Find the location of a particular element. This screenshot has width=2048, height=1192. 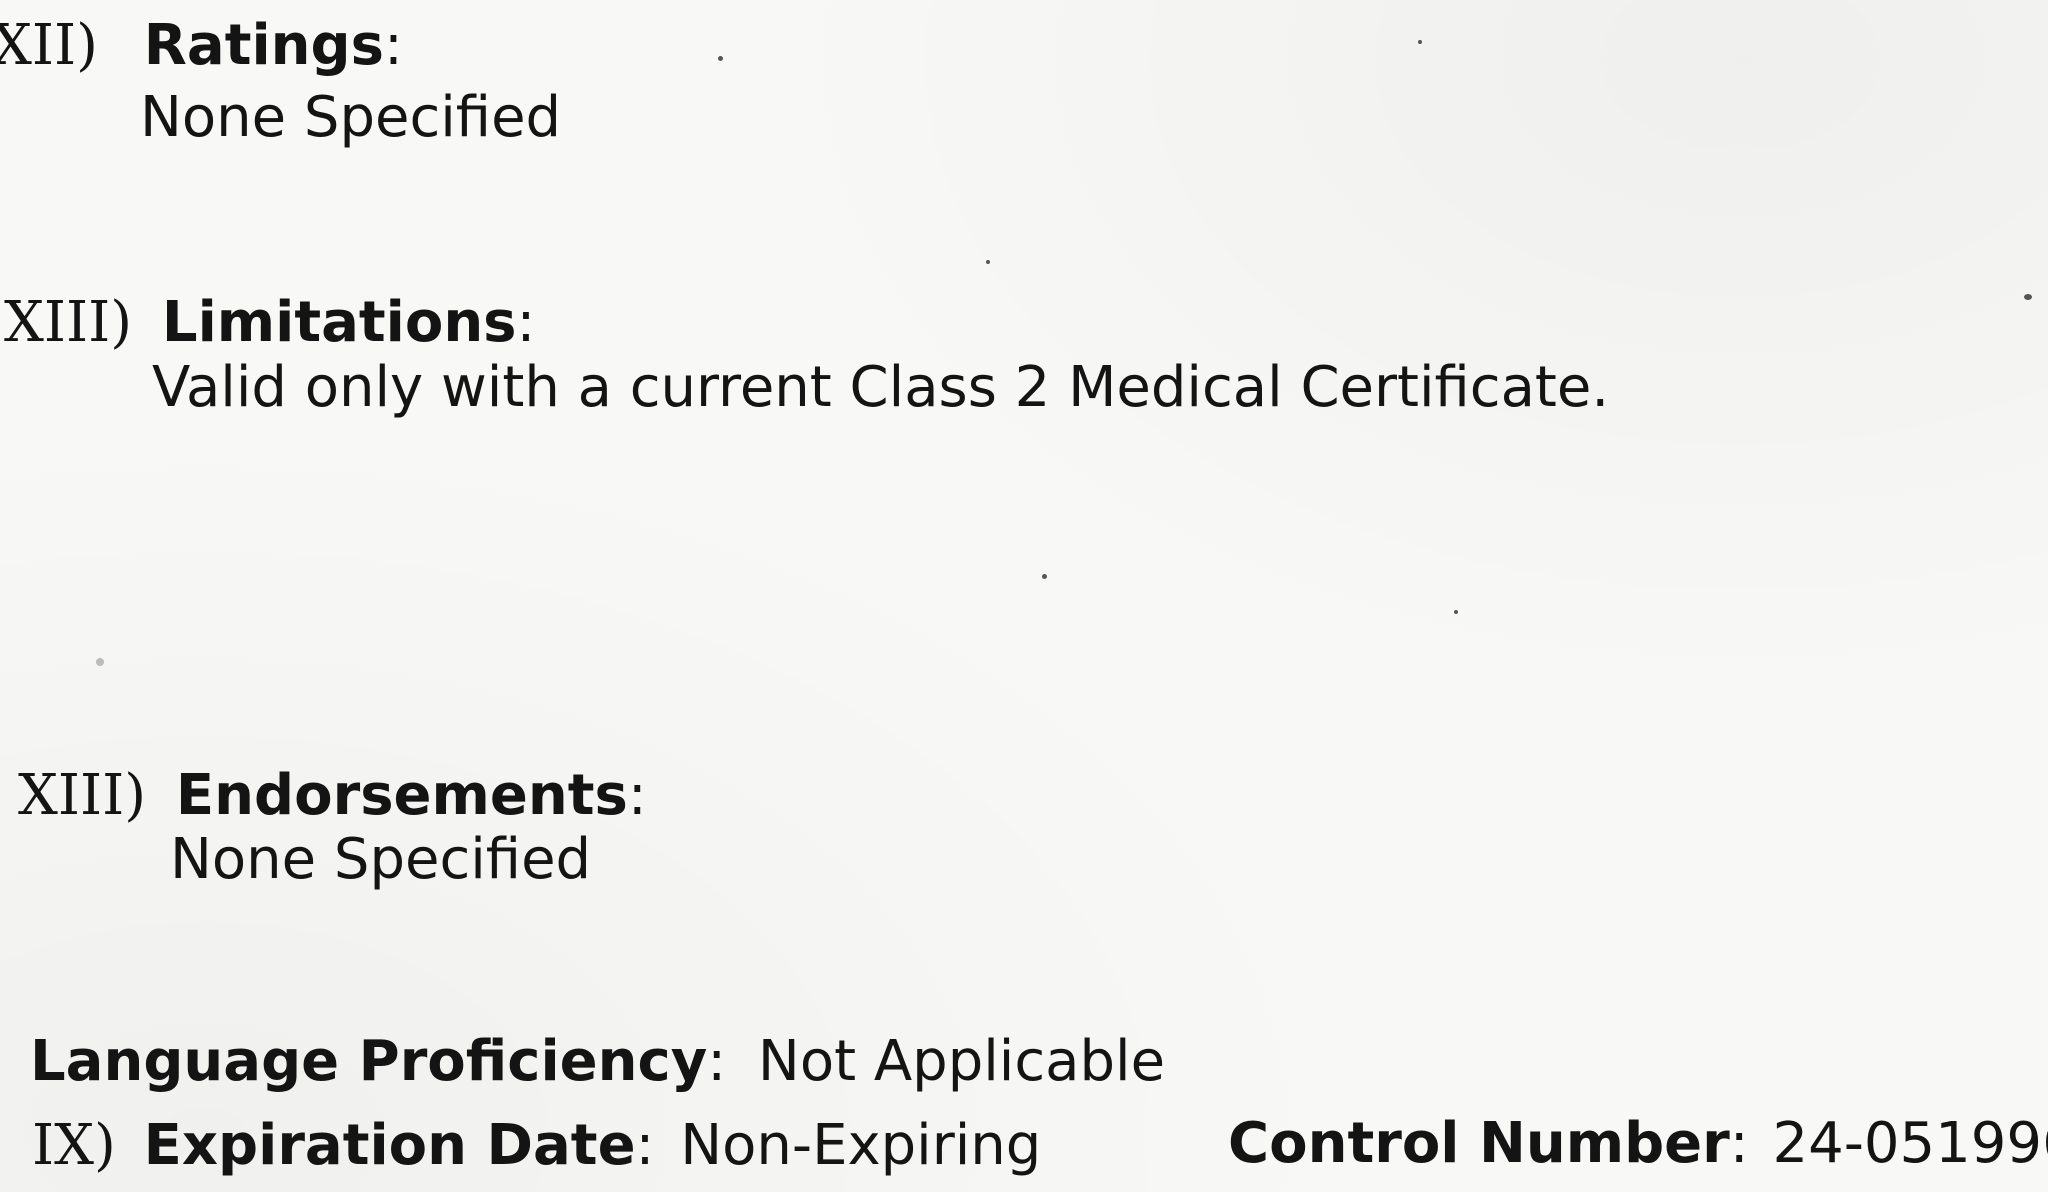

ratings-value: None Specified is located at coordinates (351, 117).